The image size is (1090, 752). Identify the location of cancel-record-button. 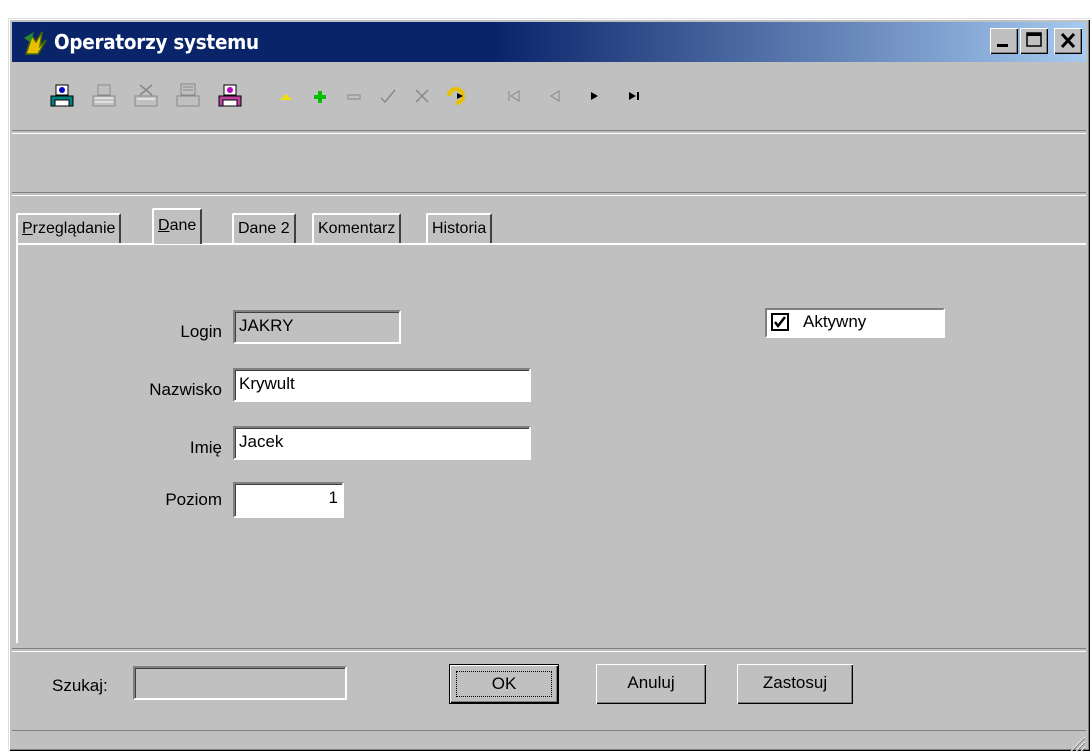
(422, 96).